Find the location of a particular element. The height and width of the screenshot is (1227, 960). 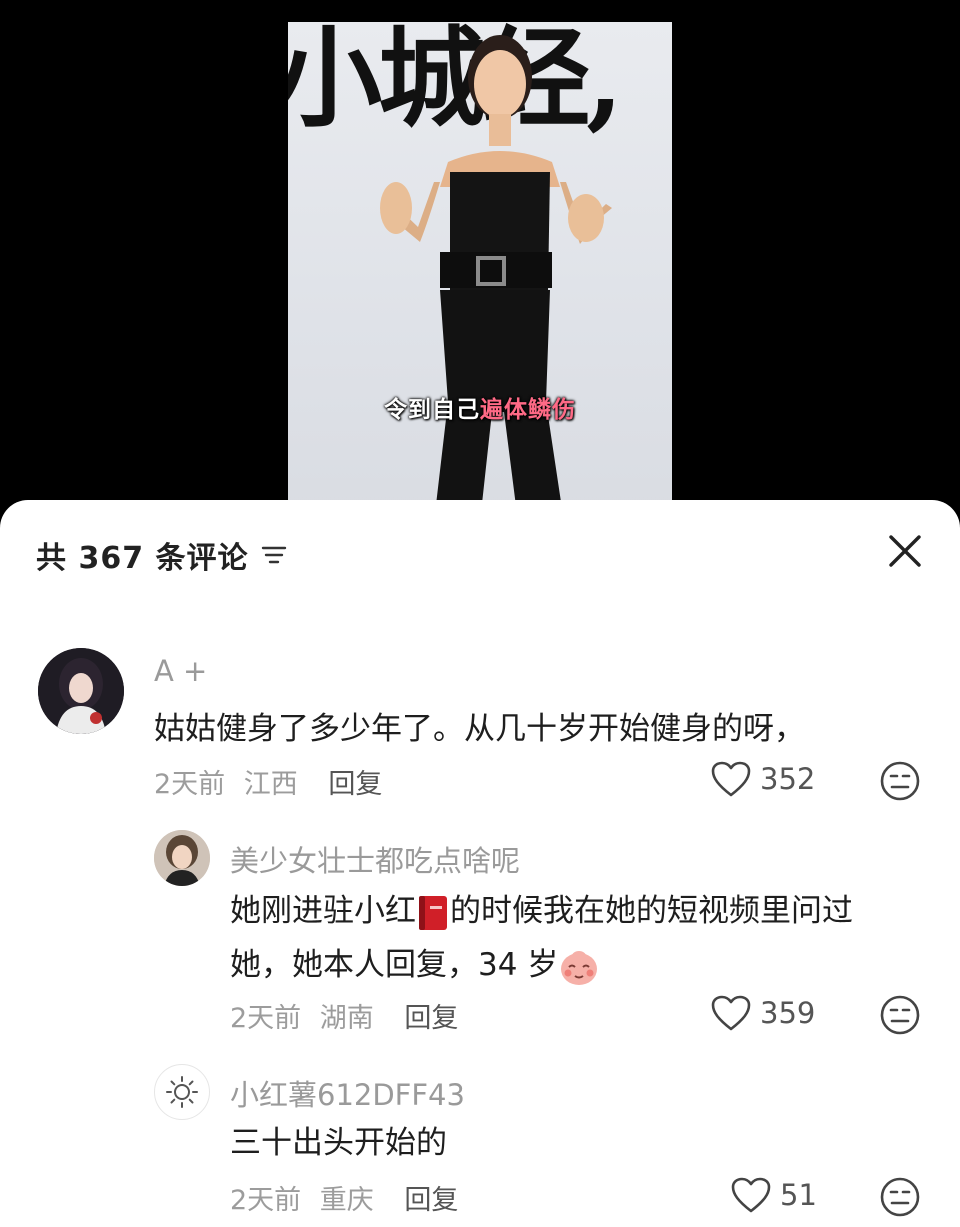

like-button: 352 is located at coordinates (762, 779).